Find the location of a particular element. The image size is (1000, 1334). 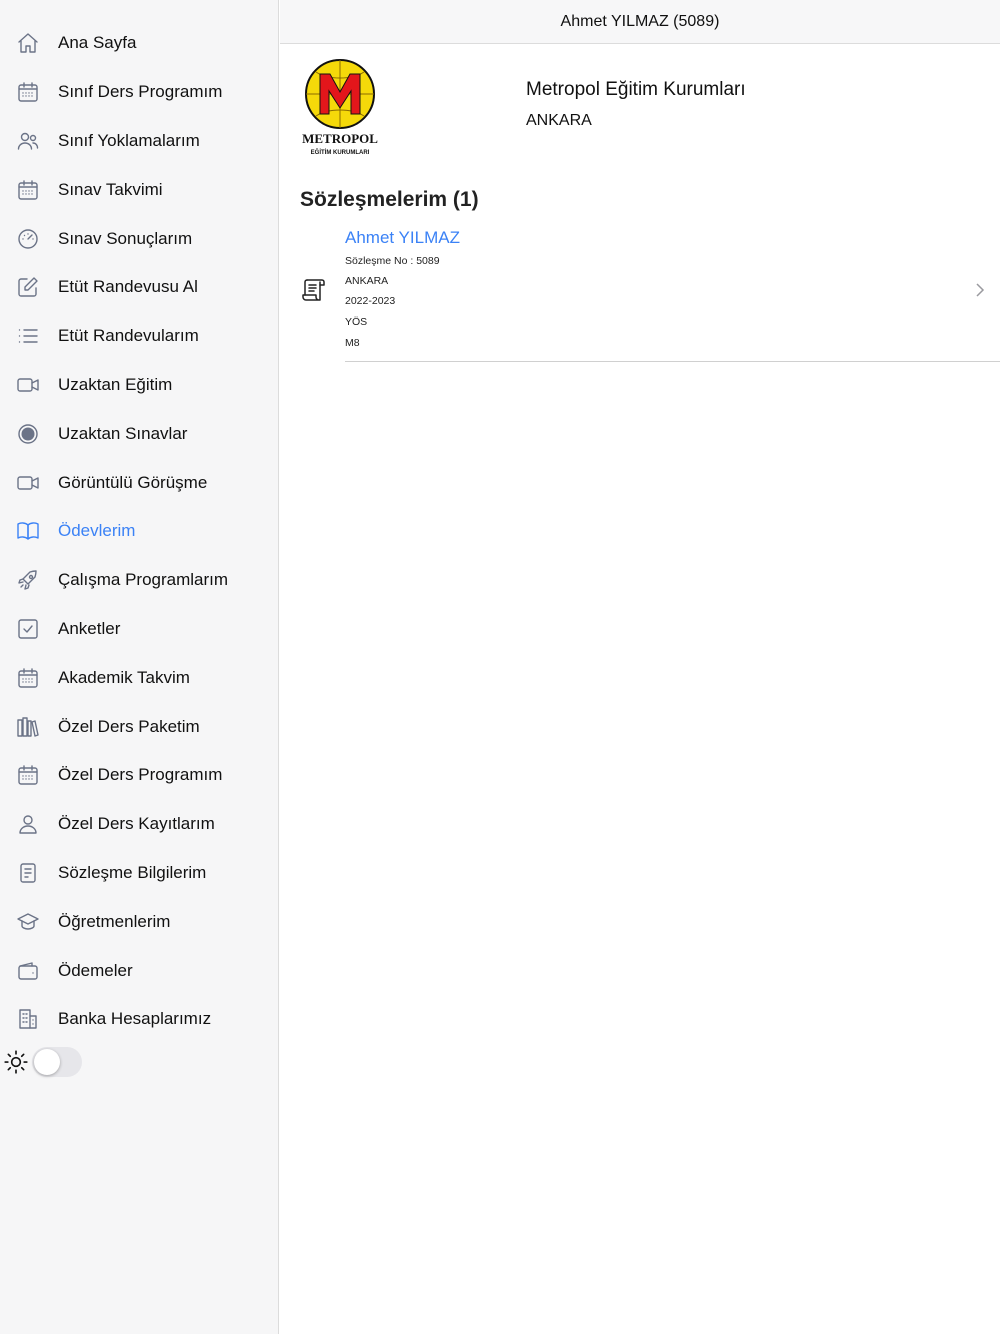

sidebar-item-label: Ödemeler is located at coordinates (95, 970).